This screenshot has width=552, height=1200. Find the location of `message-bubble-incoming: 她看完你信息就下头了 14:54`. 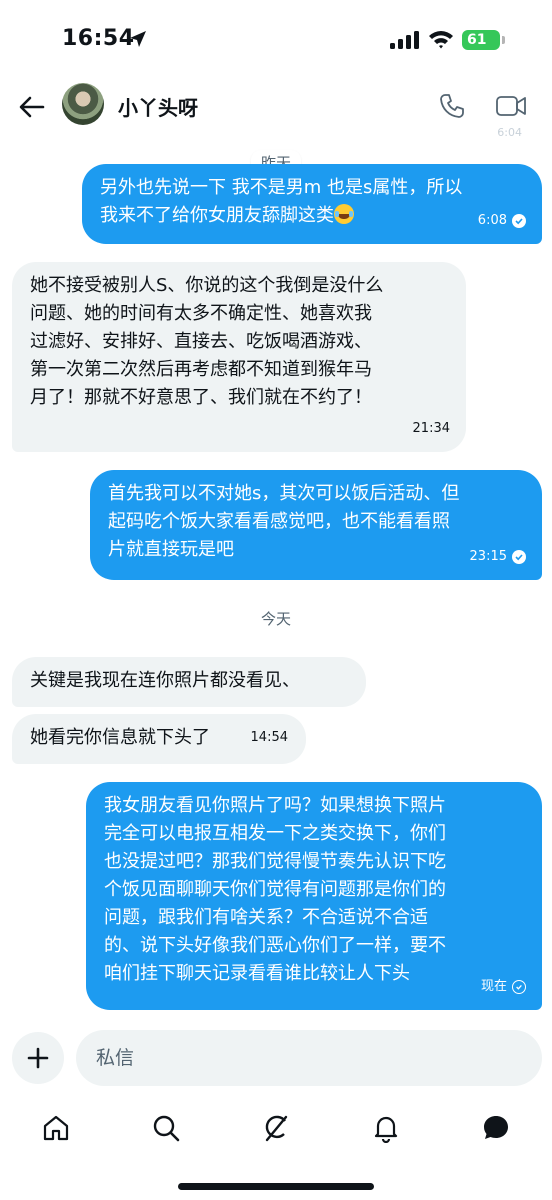

message-bubble-incoming: 她看完你信息就下头了 14:54 is located at coordinates (159, 739).